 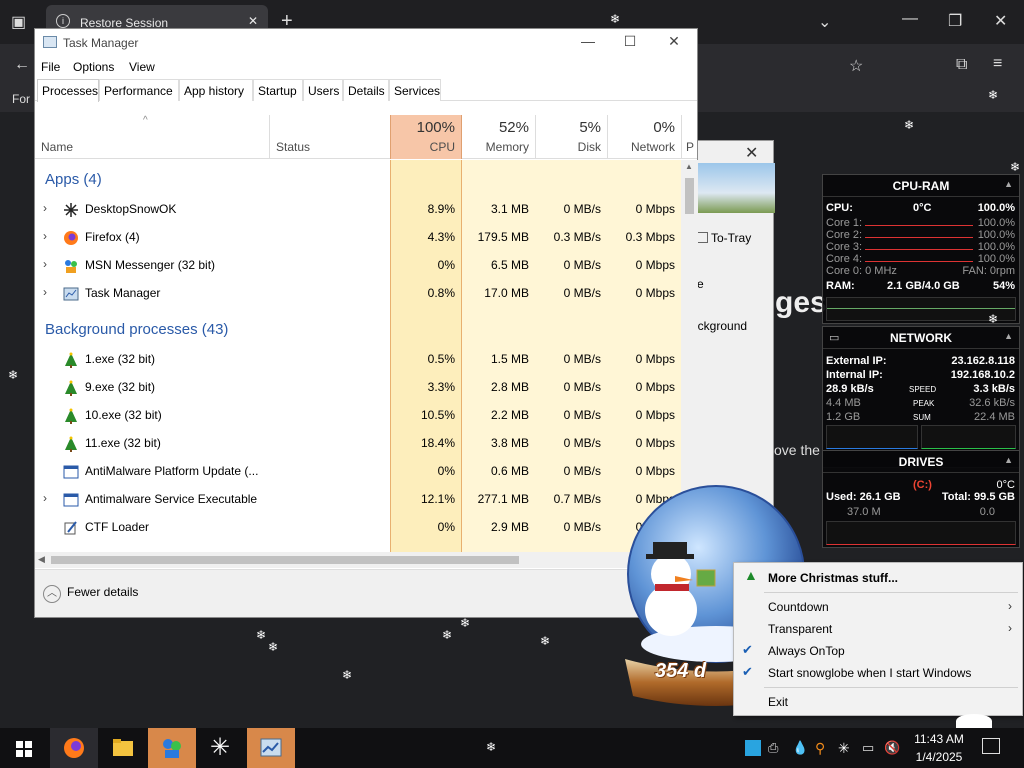 I want to click on process-memory: 3.8 MB, so click(x=509, y=443).